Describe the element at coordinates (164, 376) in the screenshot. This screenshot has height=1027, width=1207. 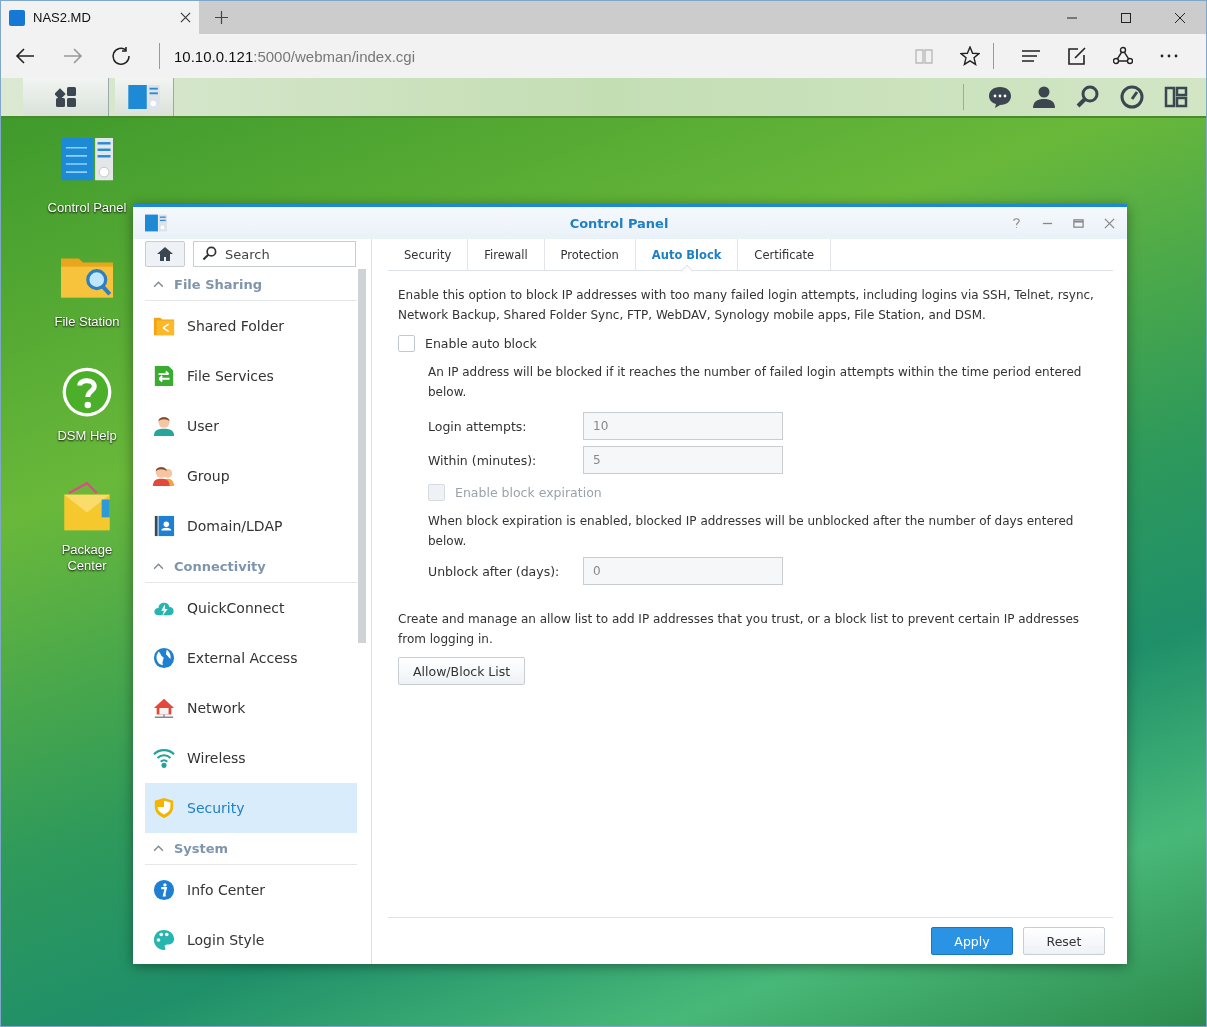
I see `arrows-icon` at that location.